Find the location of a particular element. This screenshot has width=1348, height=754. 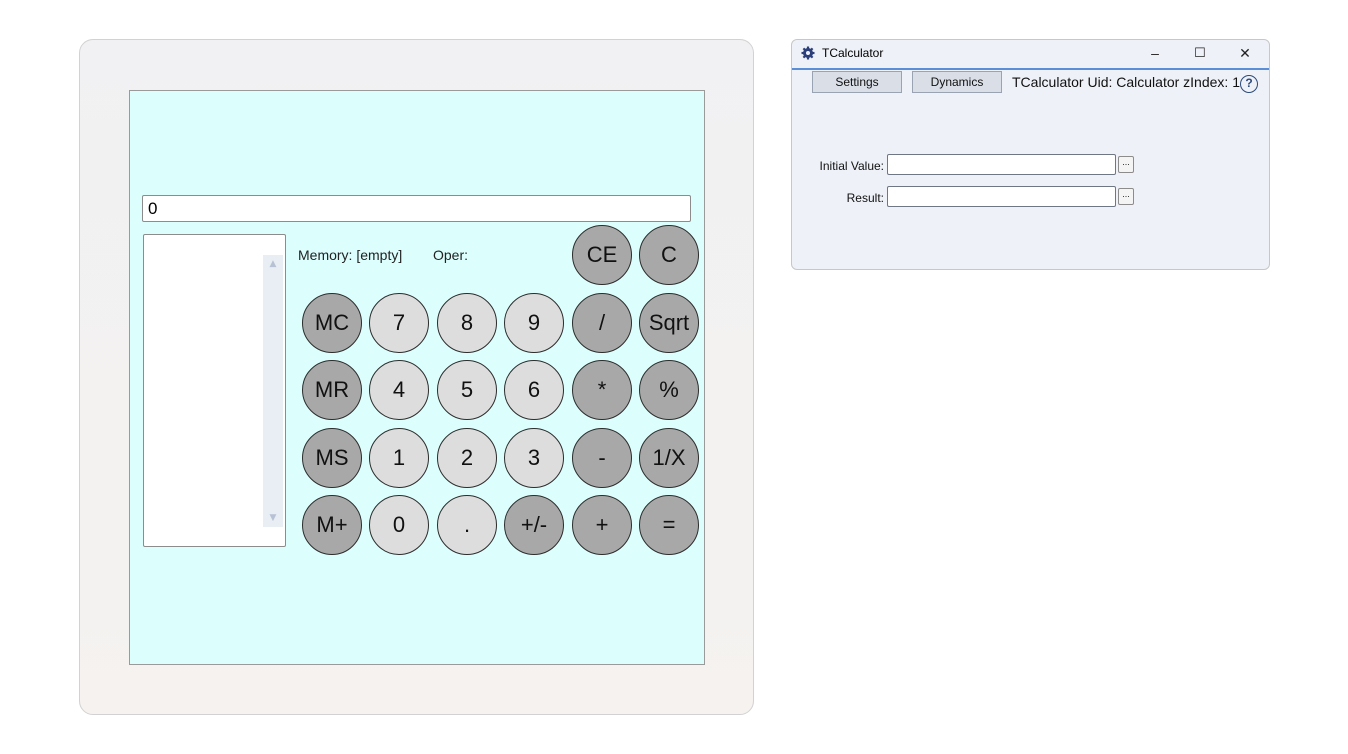

oper-label: Oper: is located at coordinates (451, 255).